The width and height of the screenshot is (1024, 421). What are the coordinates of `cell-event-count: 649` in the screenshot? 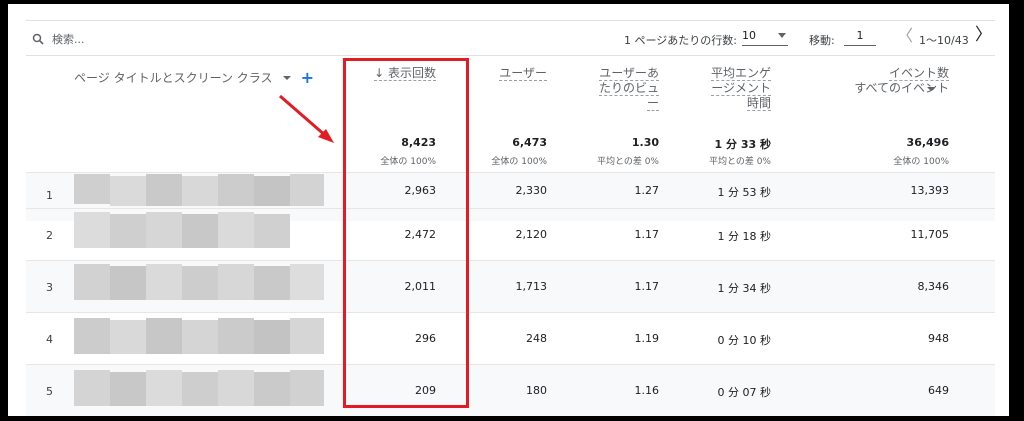 It's located at (938, 390).